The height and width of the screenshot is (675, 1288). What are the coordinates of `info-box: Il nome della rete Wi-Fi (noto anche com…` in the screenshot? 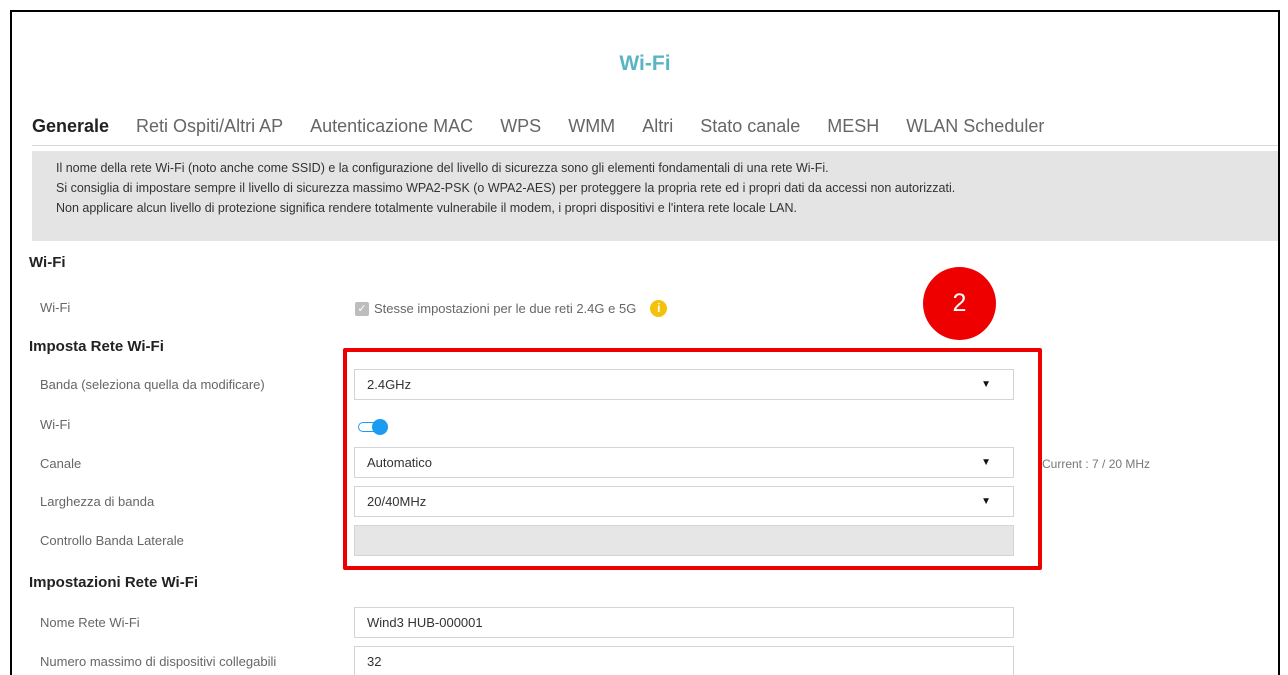 It's located at (655, 196).